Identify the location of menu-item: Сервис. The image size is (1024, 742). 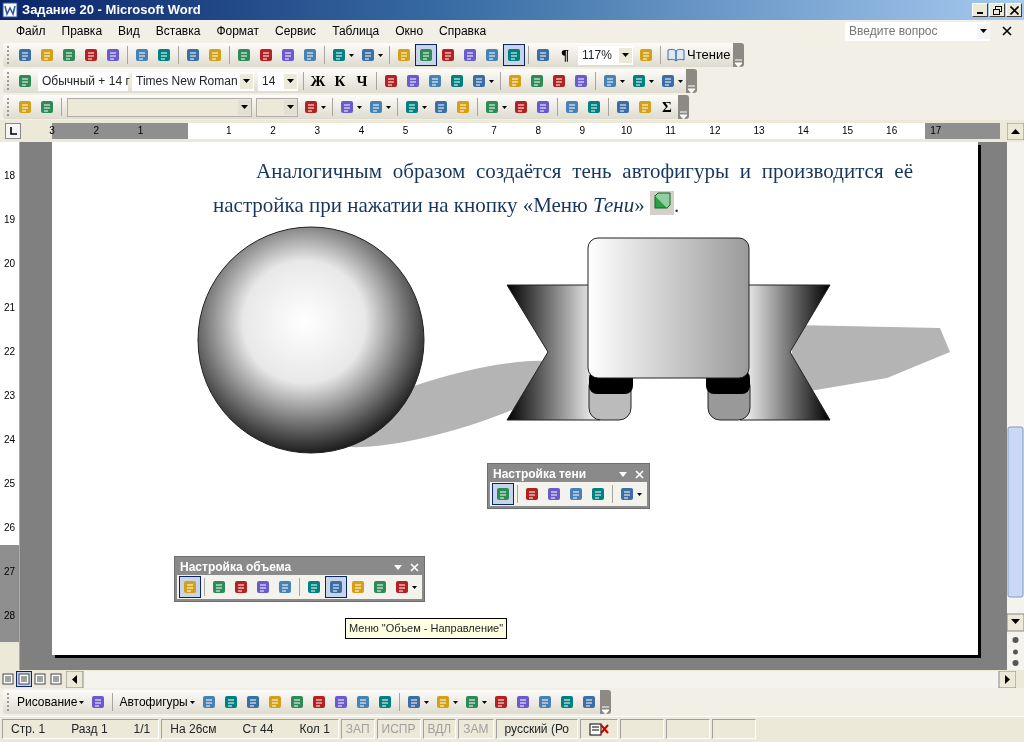
(296, 31).